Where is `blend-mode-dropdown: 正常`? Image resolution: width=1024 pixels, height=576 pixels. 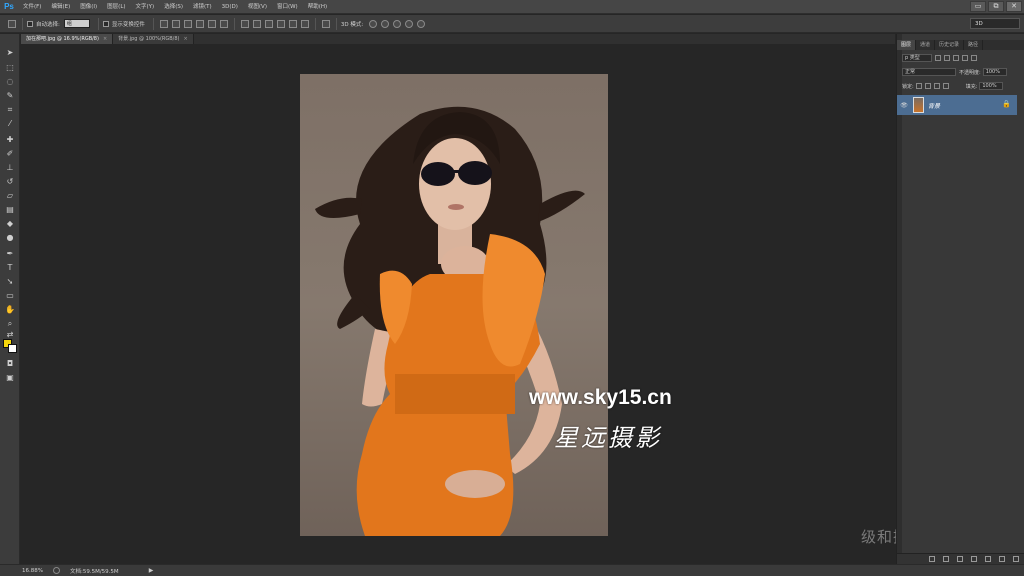
blend-mode-dropdown: 正常 is located at coordinates (929, 72).